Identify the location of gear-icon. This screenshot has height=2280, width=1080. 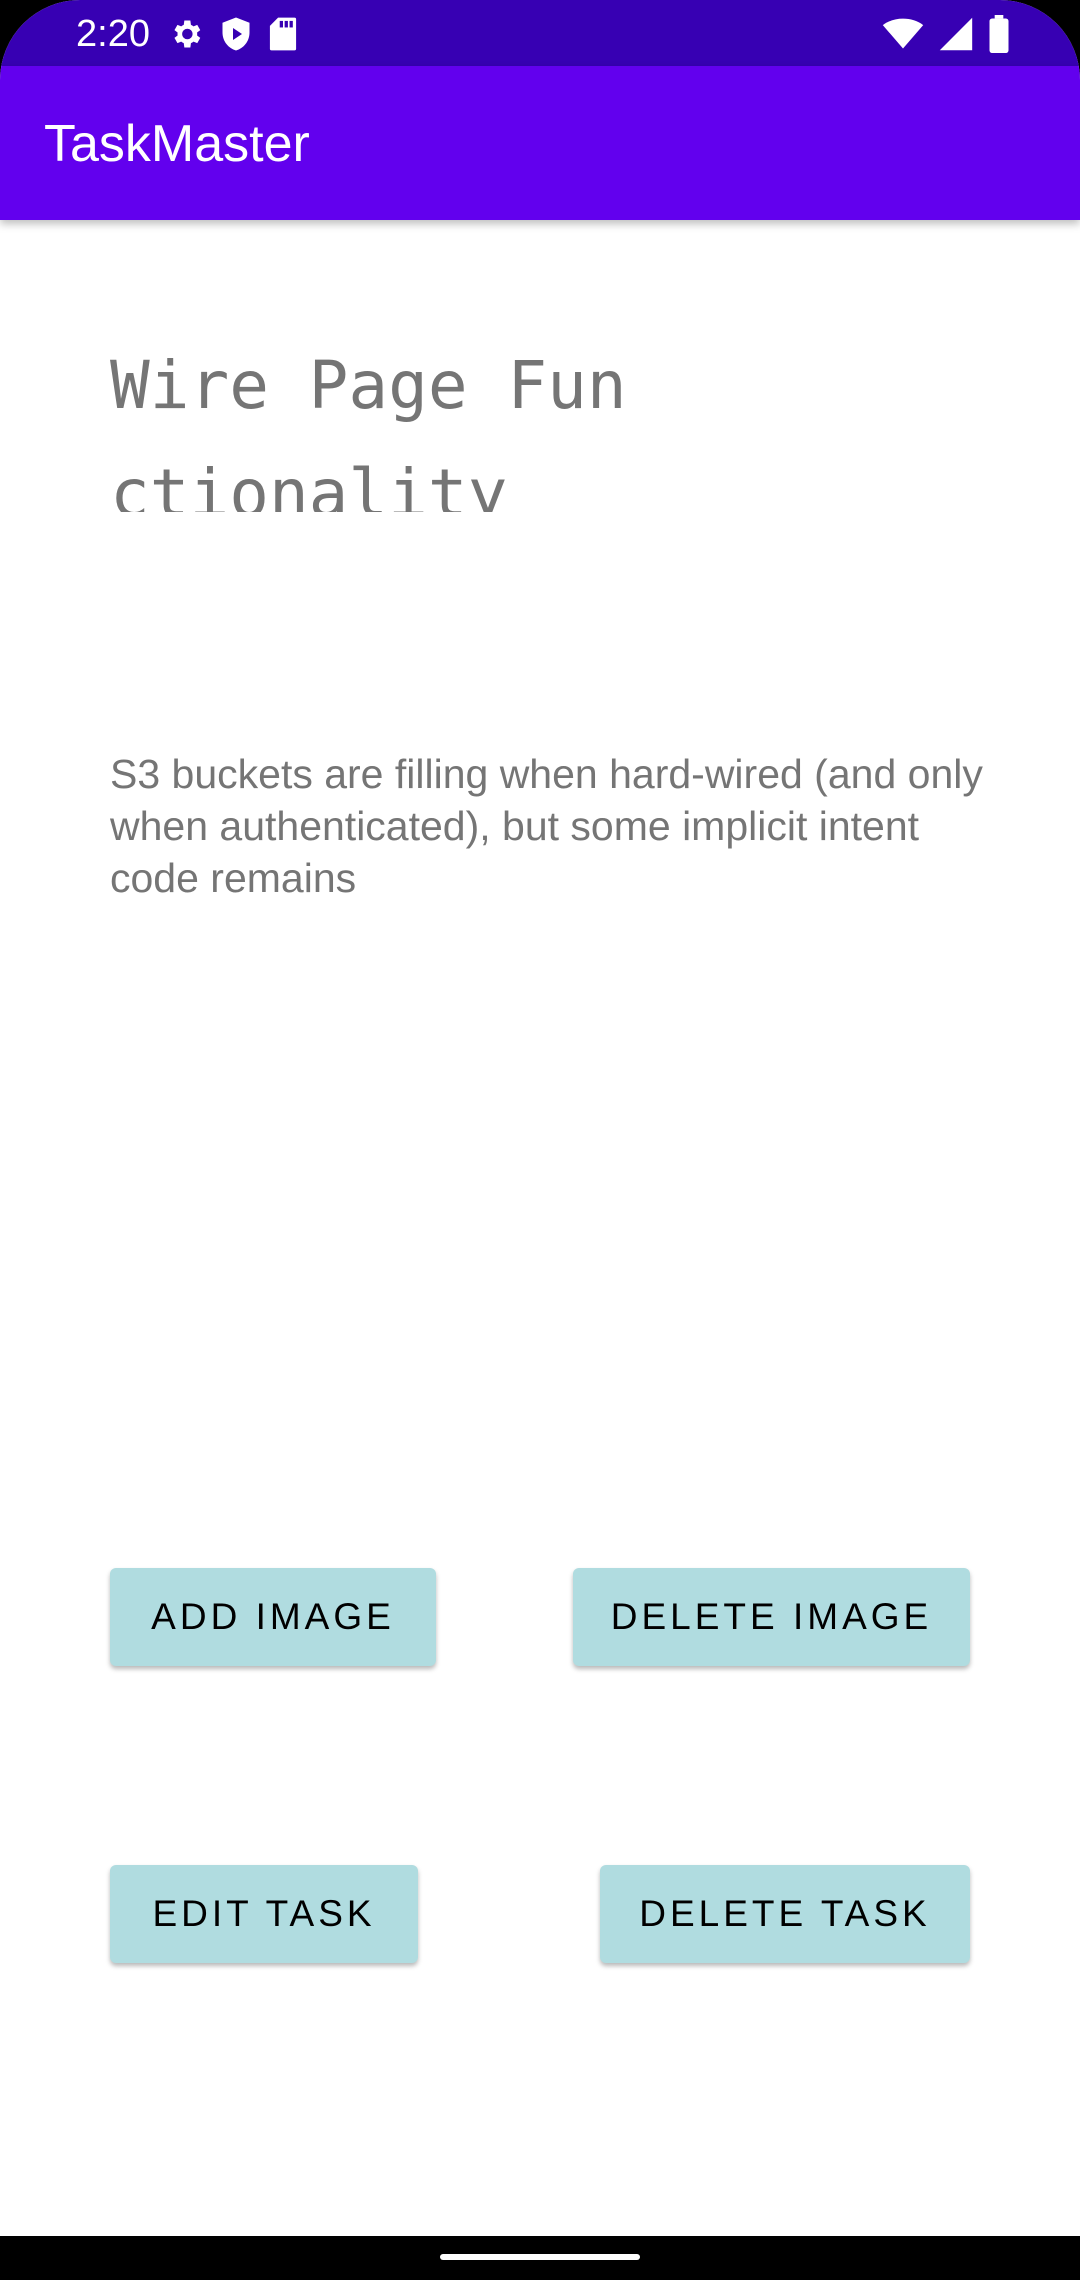
(187, 34).